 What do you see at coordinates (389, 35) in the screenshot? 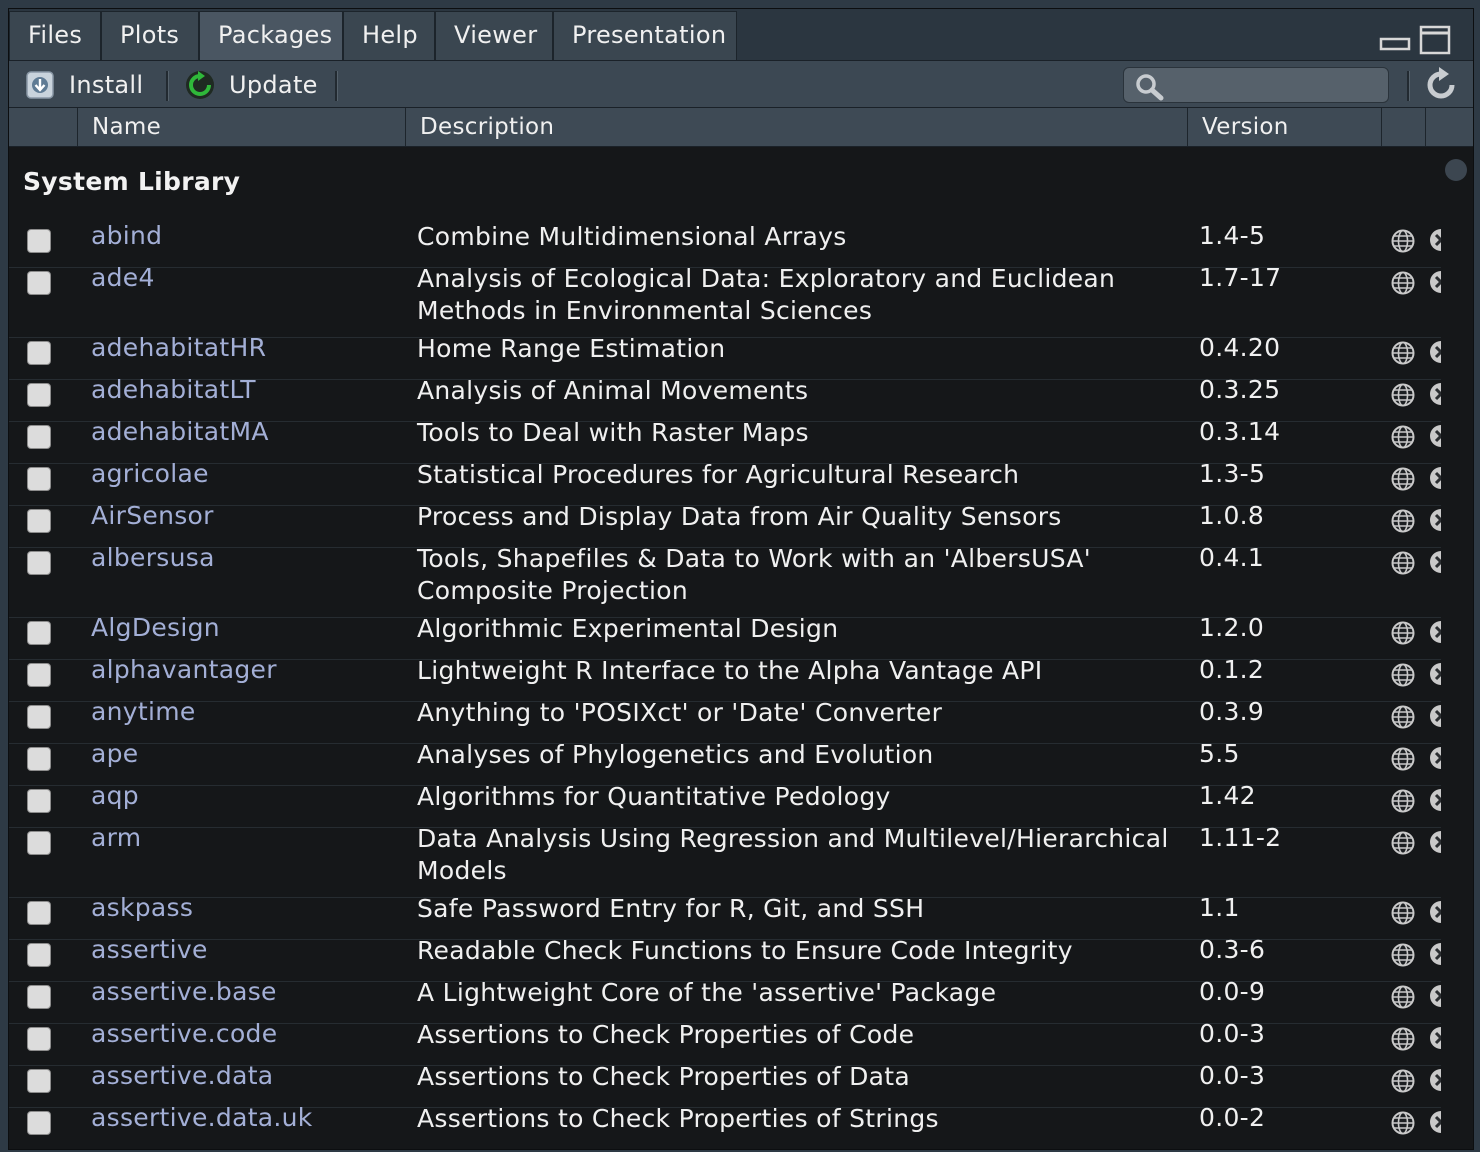
I see `tab-help: Help` at bounding box center [389, 35].